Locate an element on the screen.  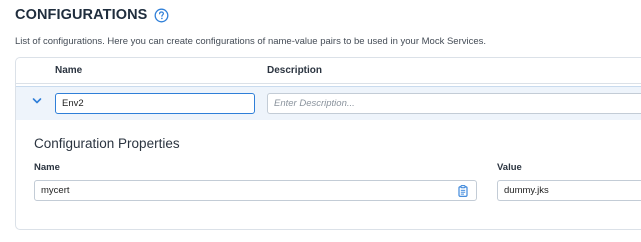
chevron-down-icon is located at coordinates (37, 101).